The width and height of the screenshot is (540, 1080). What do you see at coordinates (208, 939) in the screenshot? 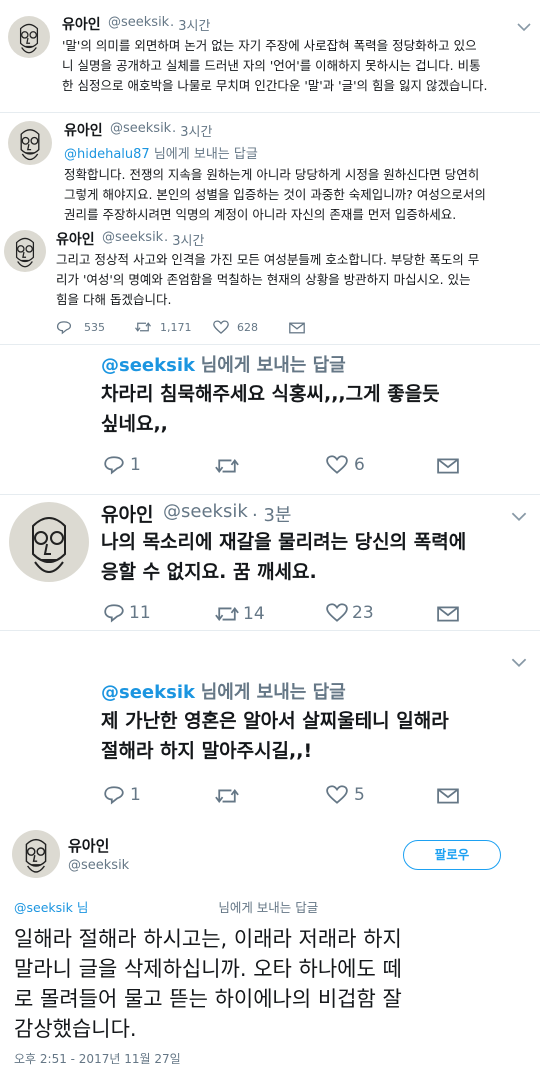
I see `tweet-line: 일해라 절해라 하시고는, 이래라 저래라 하지` at bounding box center [208, 939].